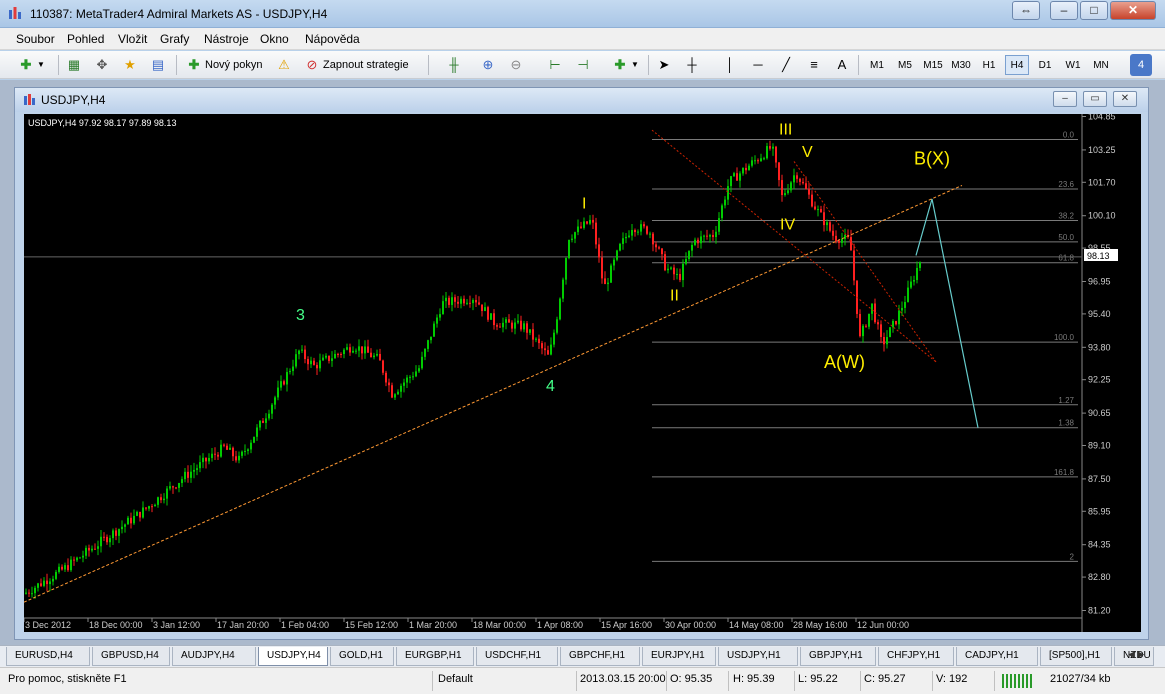  What do you see at coordinates (1045, 65) in the screenshot?
I see `timeframe-d1-button: D1` at bounding box center [1045, 65].